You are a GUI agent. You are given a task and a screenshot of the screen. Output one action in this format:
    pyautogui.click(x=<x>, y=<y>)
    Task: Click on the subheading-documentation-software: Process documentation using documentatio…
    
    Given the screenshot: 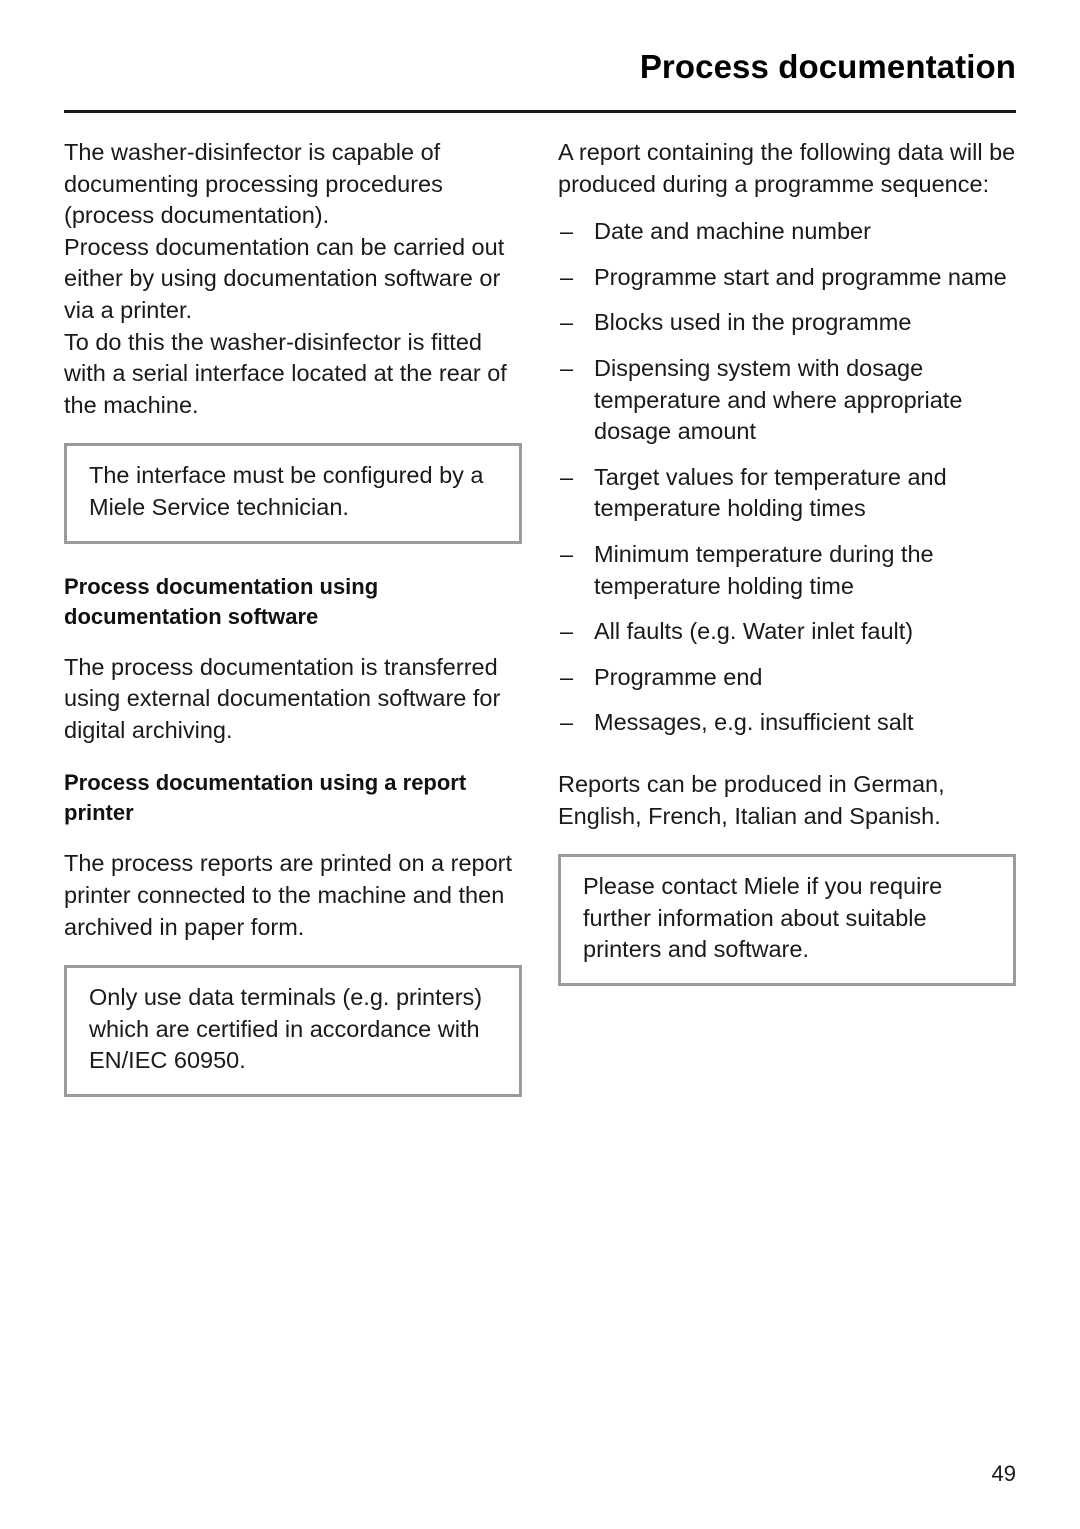 What is the action you would take?
    pyautogui.click(x=221, y=601)
    